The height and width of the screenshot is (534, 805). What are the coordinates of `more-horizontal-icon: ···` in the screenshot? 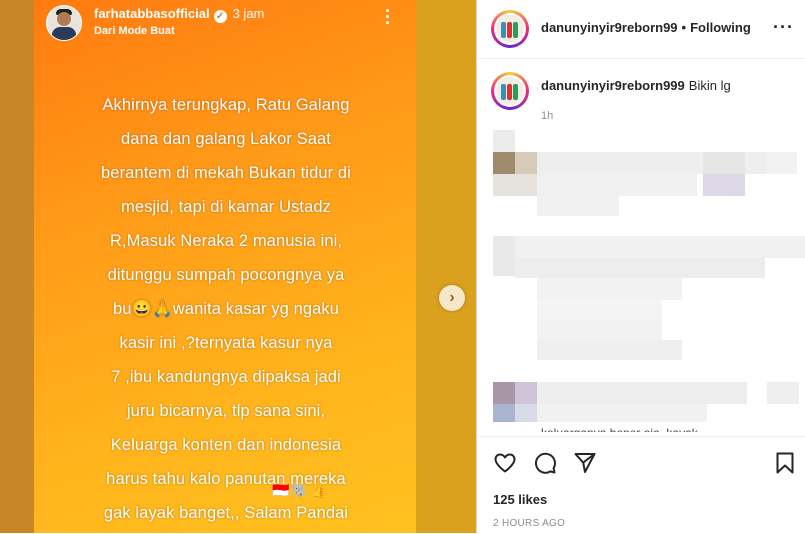 It's located at (783, 27).